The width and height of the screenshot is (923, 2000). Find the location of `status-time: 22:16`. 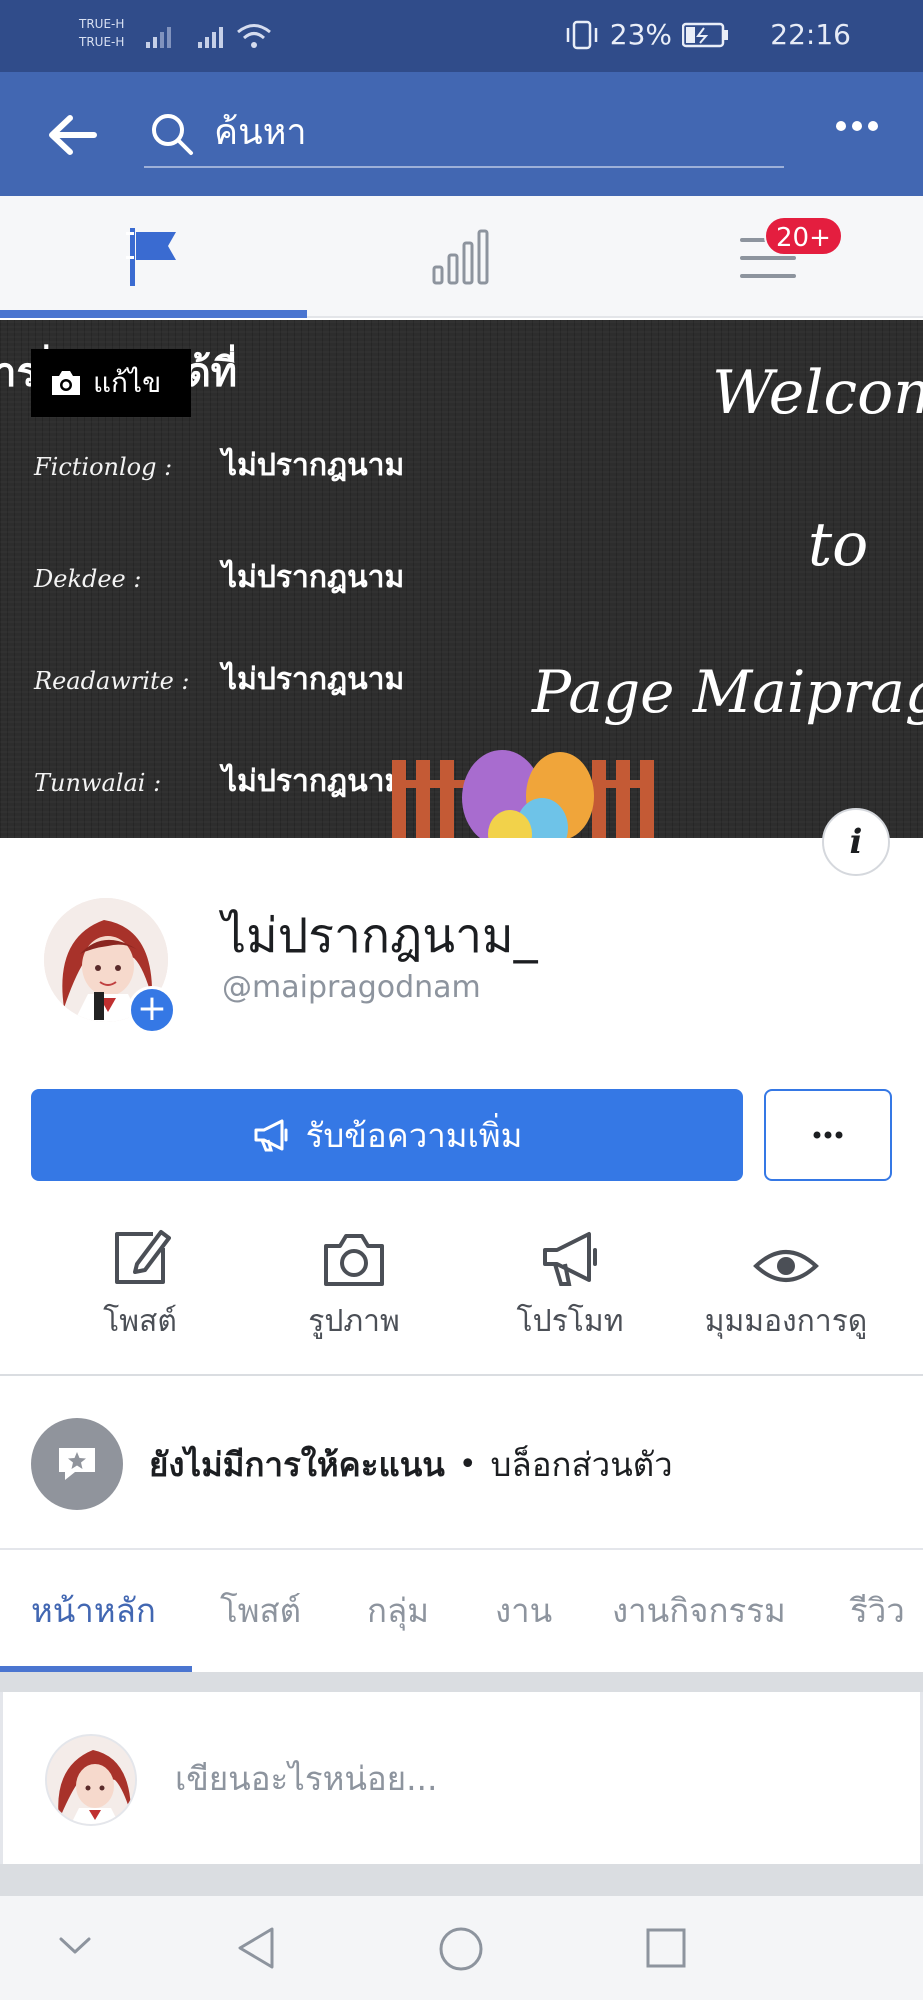

status-time: 22:16 is located at coordinates (810, 34).